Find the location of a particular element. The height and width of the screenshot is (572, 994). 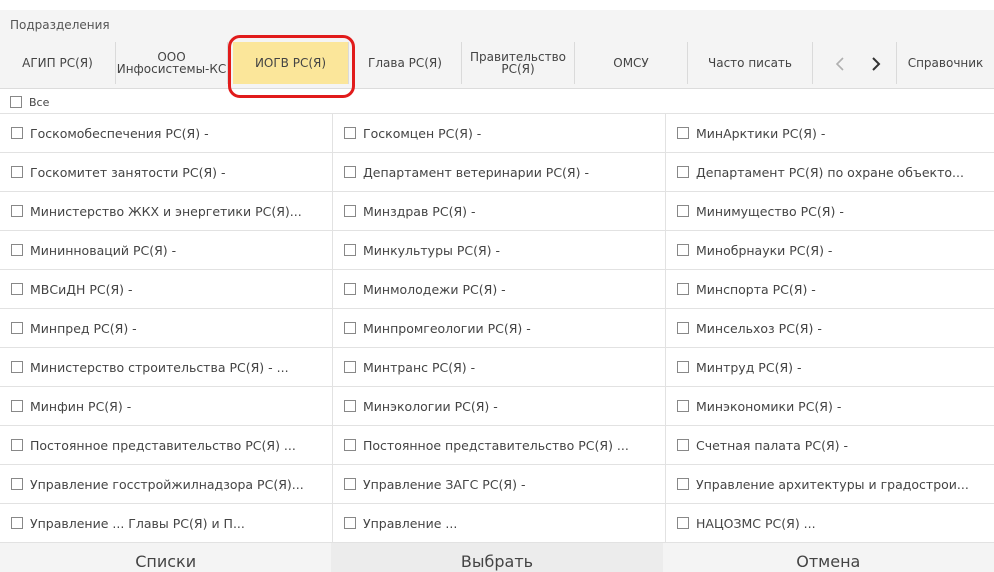

tab-chasto-pisat: Часто писать is located at coordinates (750, 63).